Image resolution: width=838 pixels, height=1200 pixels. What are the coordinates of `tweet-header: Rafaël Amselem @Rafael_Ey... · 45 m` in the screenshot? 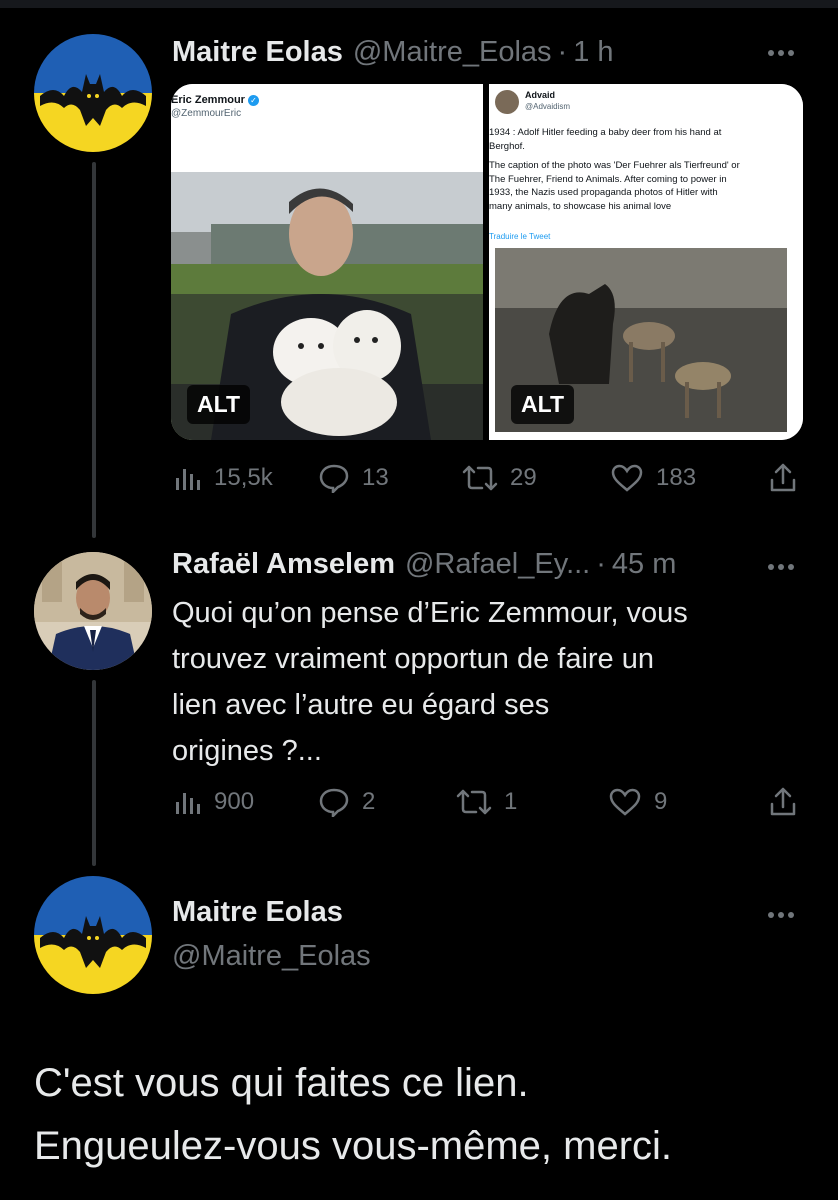 It's located at (424, 564).